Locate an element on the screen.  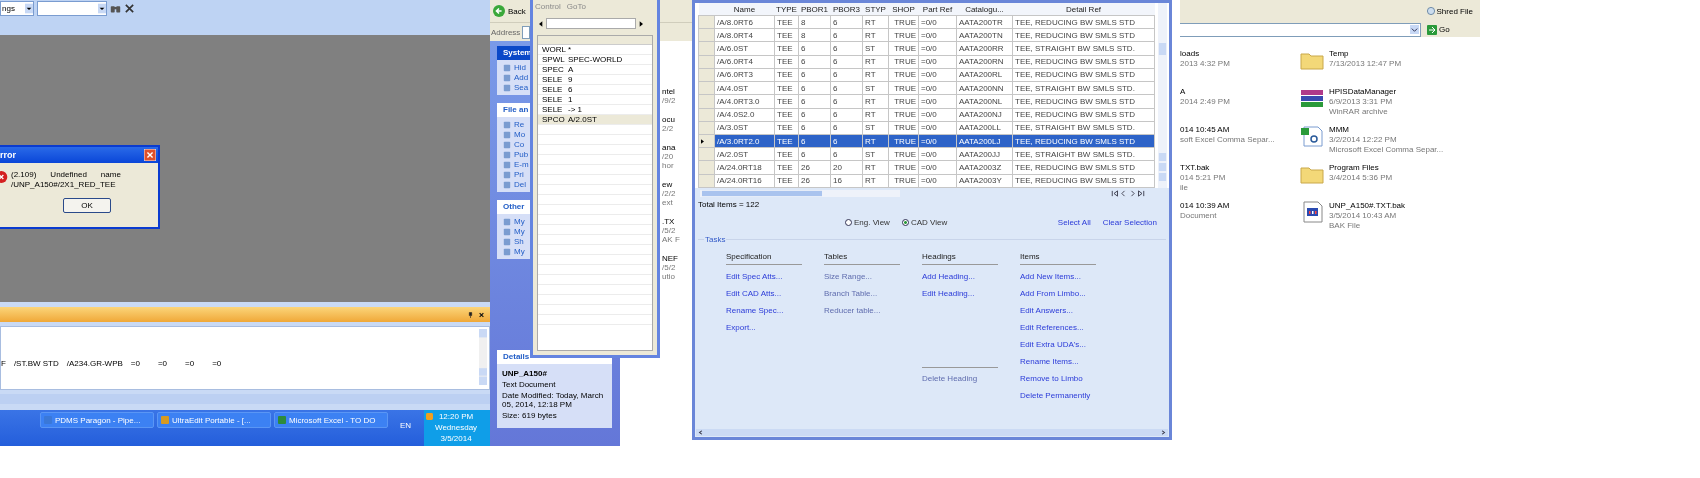
back-arrow-icon is located at coordinates (499, 11).